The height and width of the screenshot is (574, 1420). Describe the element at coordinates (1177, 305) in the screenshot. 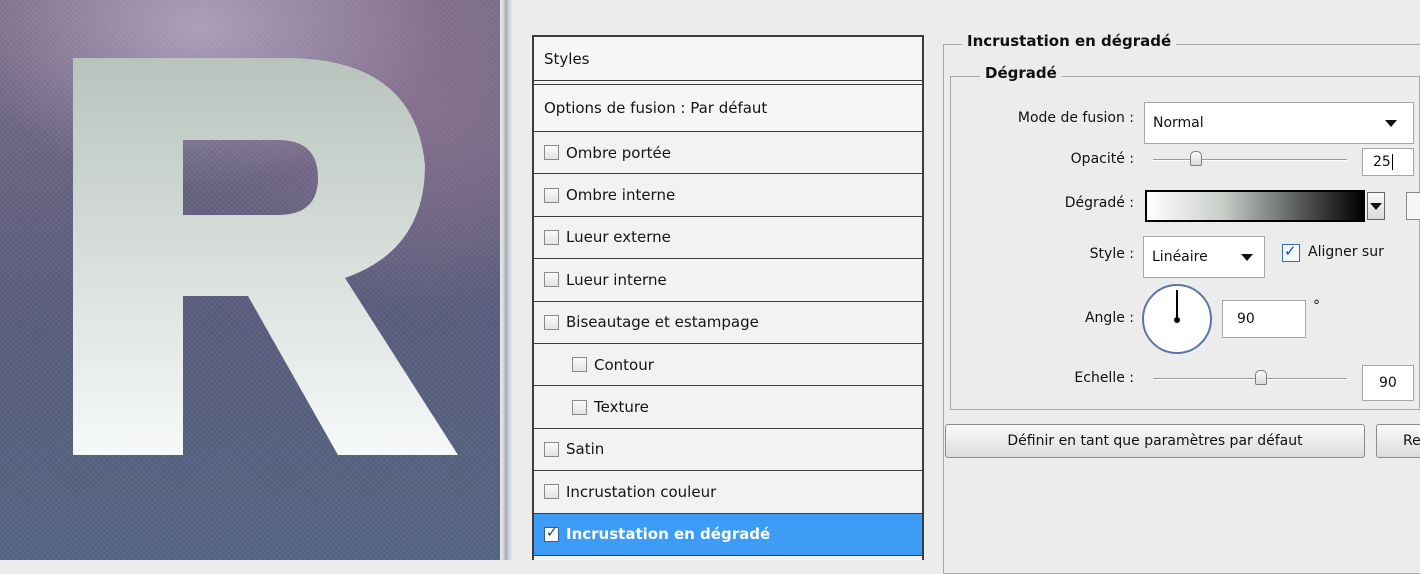

I see `angle-needle` at that location.